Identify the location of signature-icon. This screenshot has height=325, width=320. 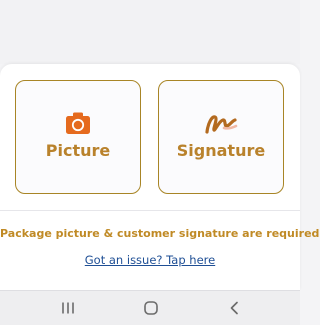
(221, 124).